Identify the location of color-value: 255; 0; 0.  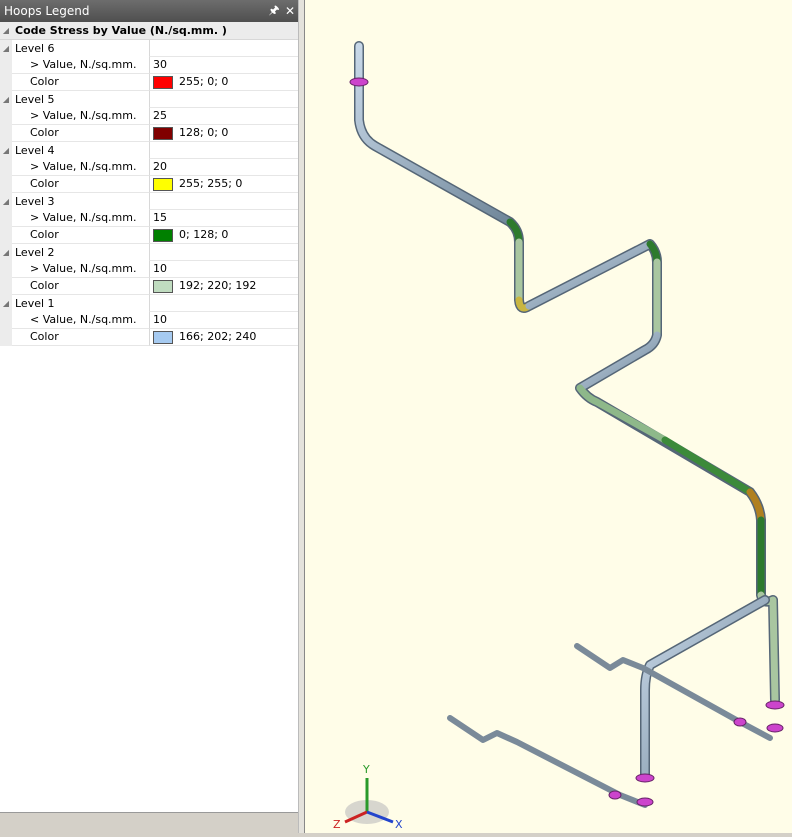
(223, 82).